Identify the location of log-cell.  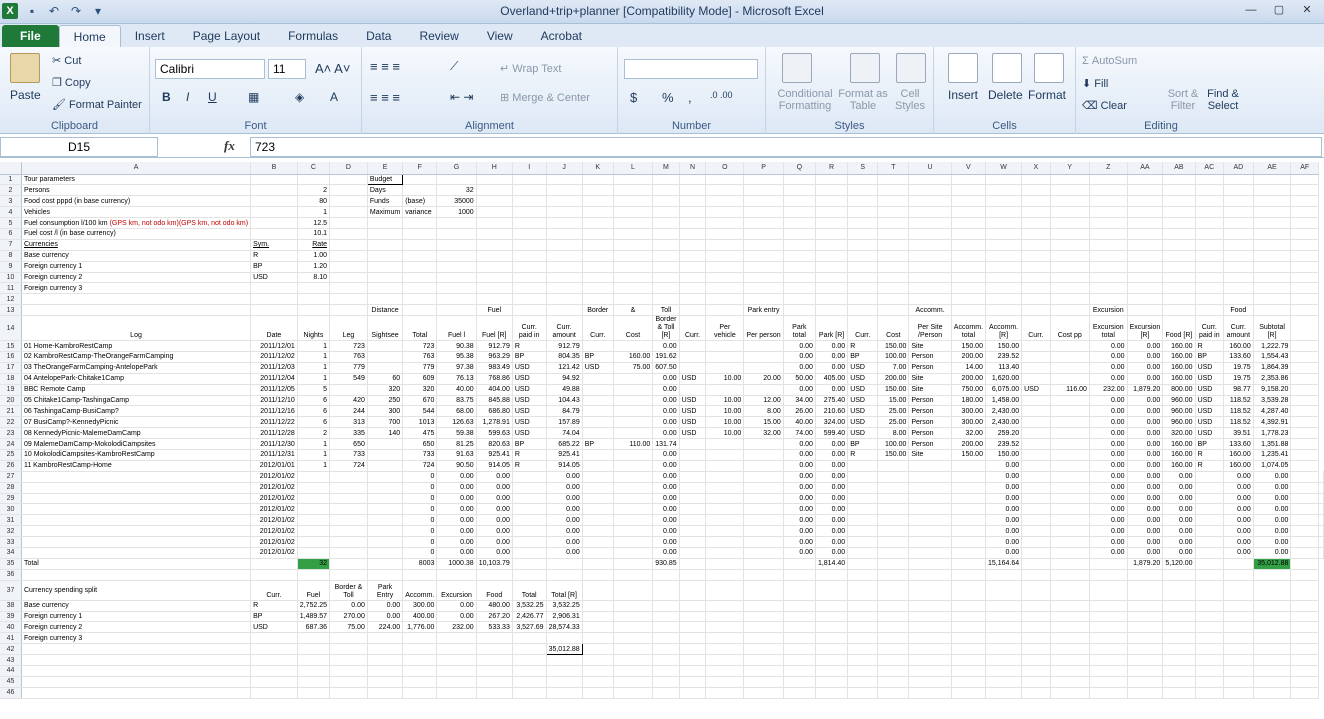
(598, 401).